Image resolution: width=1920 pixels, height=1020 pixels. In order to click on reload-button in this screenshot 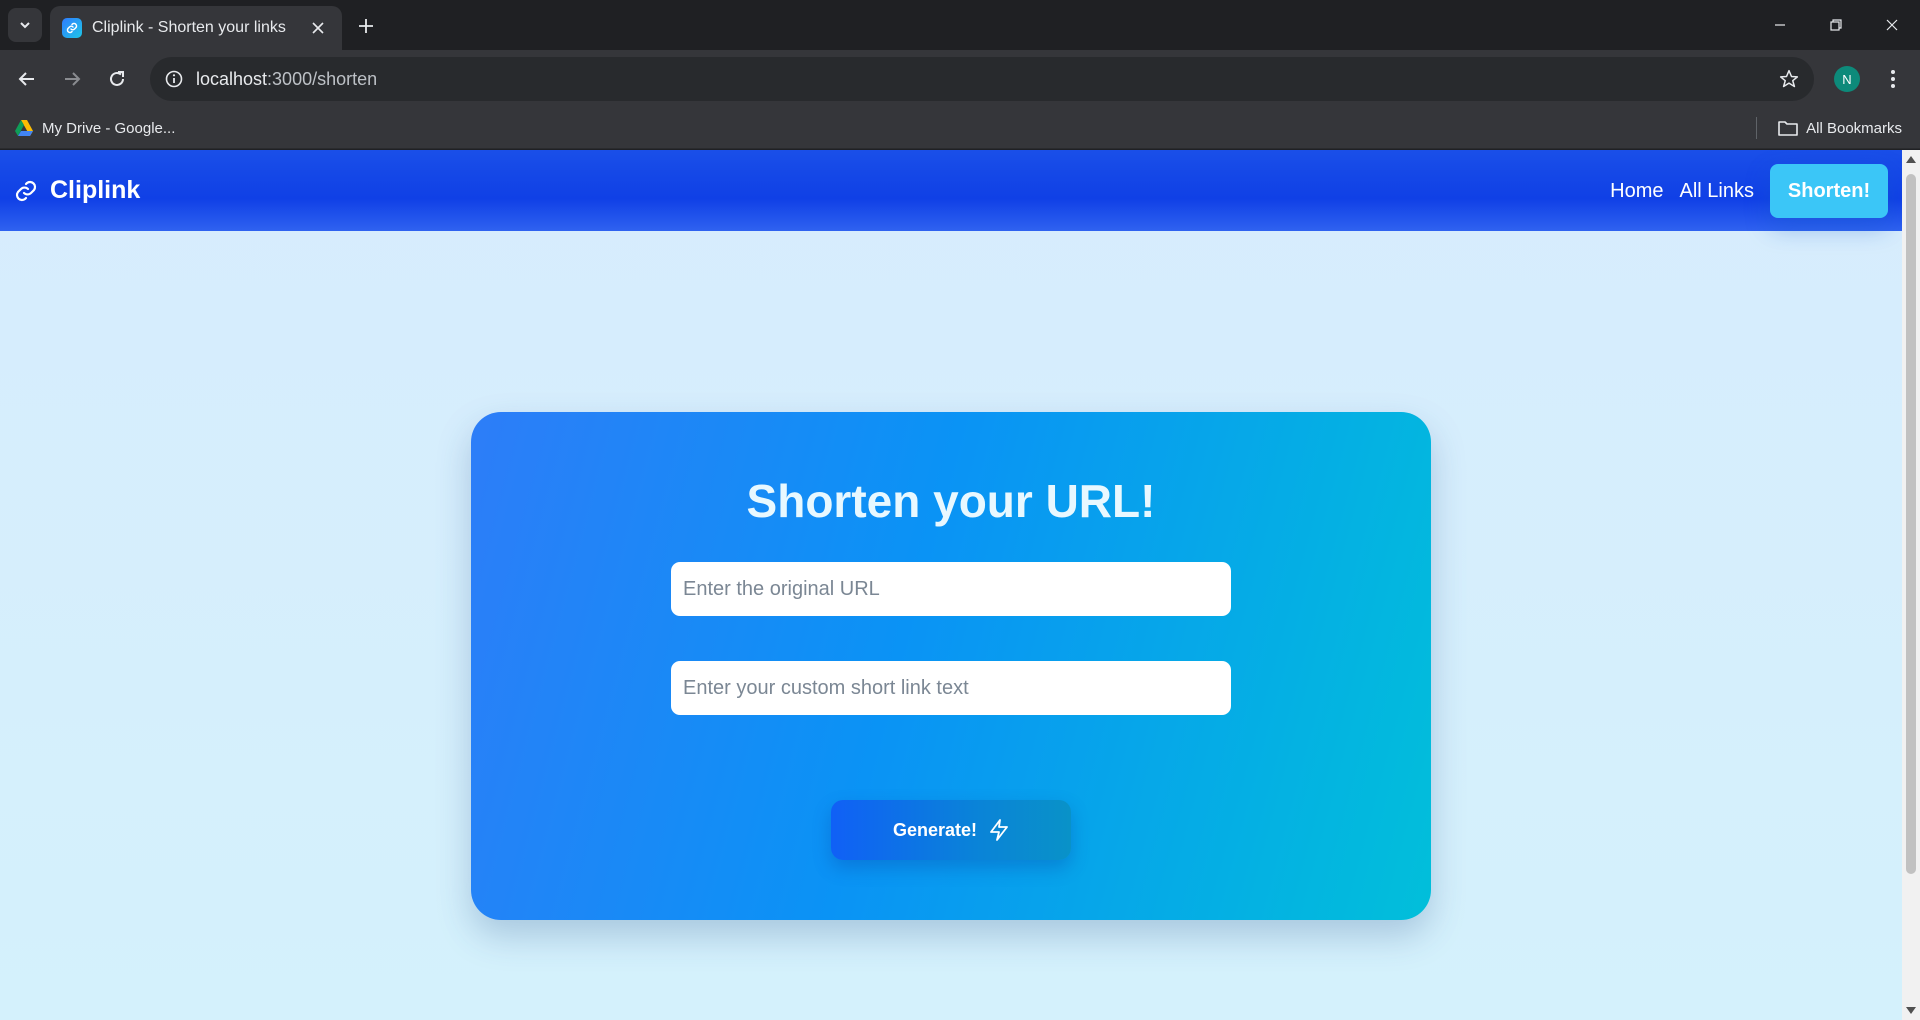, I will do `click(117, 79)`.